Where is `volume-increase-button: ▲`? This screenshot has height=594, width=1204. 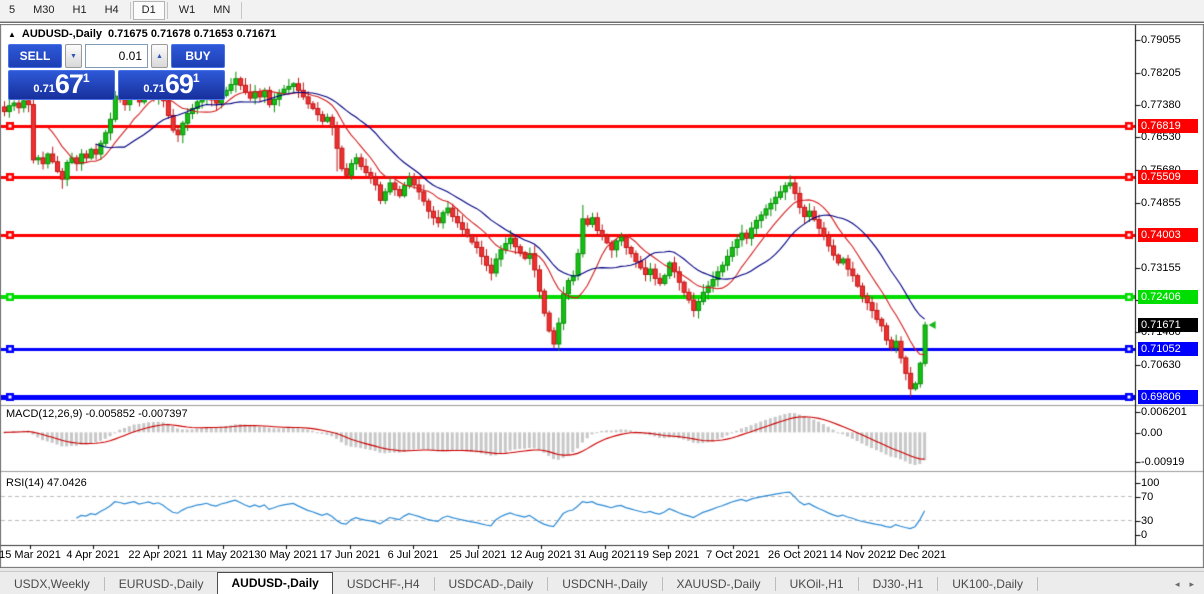 volume-increase-button: ▲ is located at coordinates (159, 56).